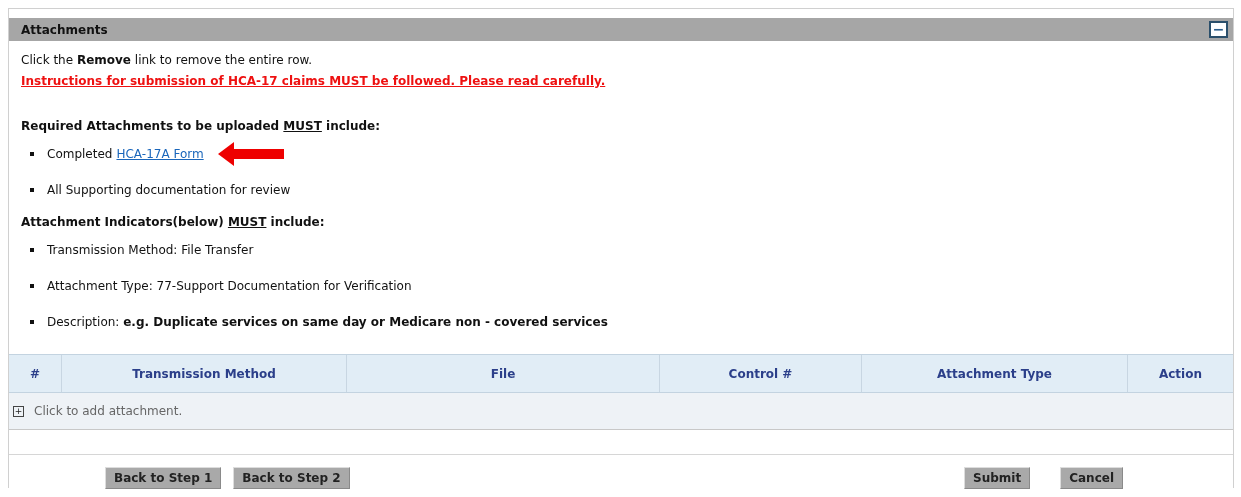 This screenshot has width=1241, height=497. I want to click on submit-button: Submit, so click(997, 478).